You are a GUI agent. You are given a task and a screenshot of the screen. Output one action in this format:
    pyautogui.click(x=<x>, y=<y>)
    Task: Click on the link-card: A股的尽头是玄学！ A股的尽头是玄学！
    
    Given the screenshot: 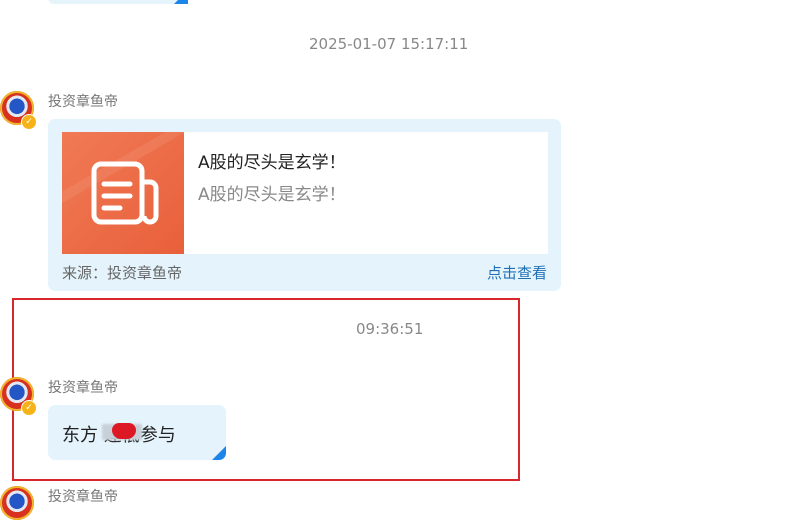 What is the action you would take?
    pyautogui.click(x=305, y=193)
    